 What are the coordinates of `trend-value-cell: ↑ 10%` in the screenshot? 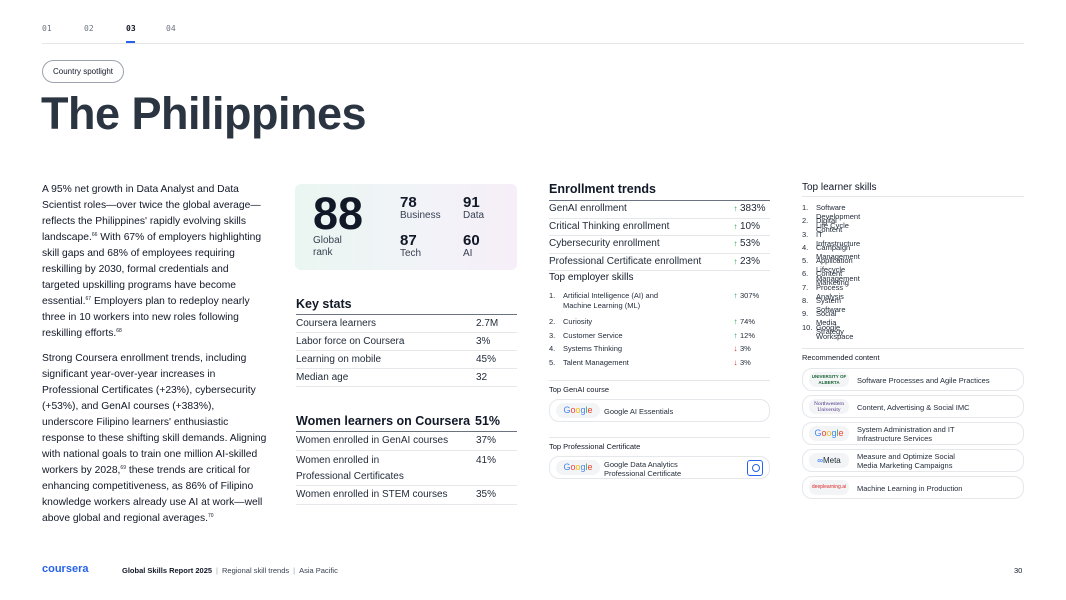 It's located at (746, 227).